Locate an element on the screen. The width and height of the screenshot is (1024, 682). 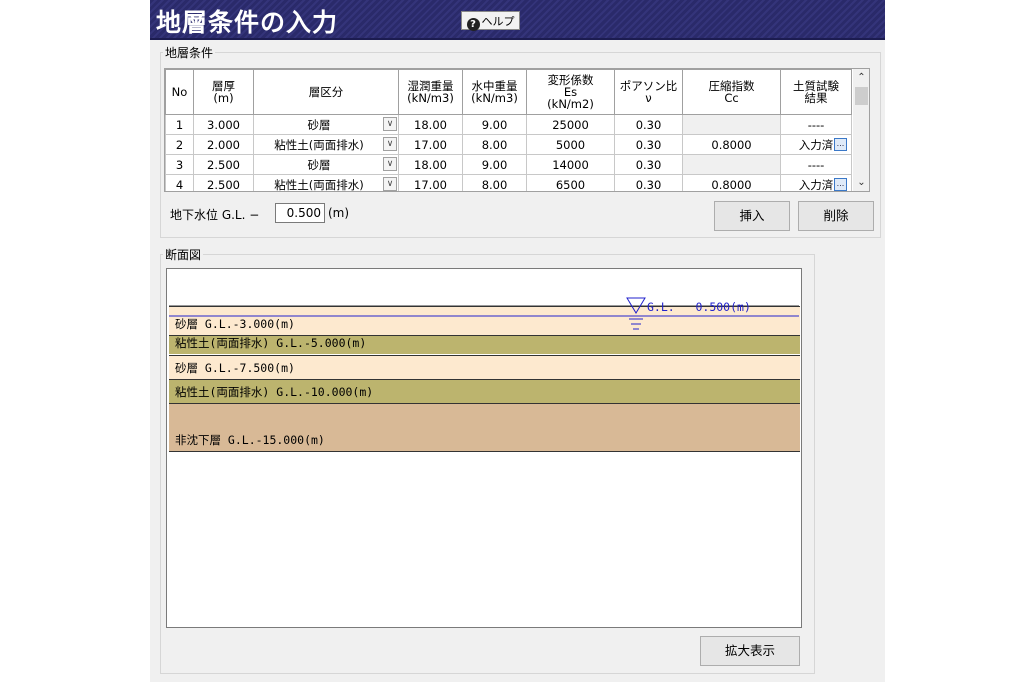
header-col-cc: 圧縮指数 Cc is located at coordinates (731, 92).